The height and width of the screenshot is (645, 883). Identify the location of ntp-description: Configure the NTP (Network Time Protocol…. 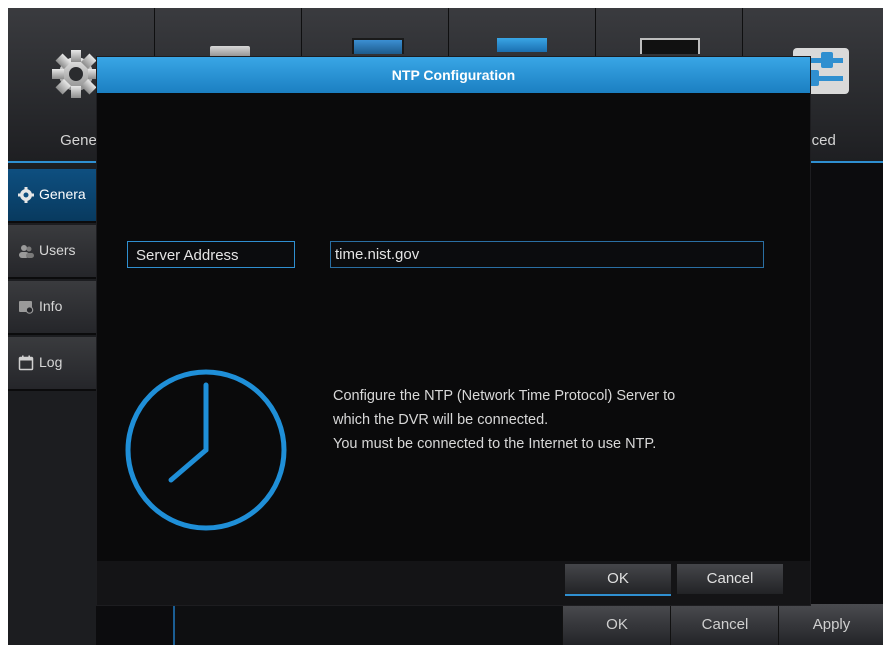
(504, 420).